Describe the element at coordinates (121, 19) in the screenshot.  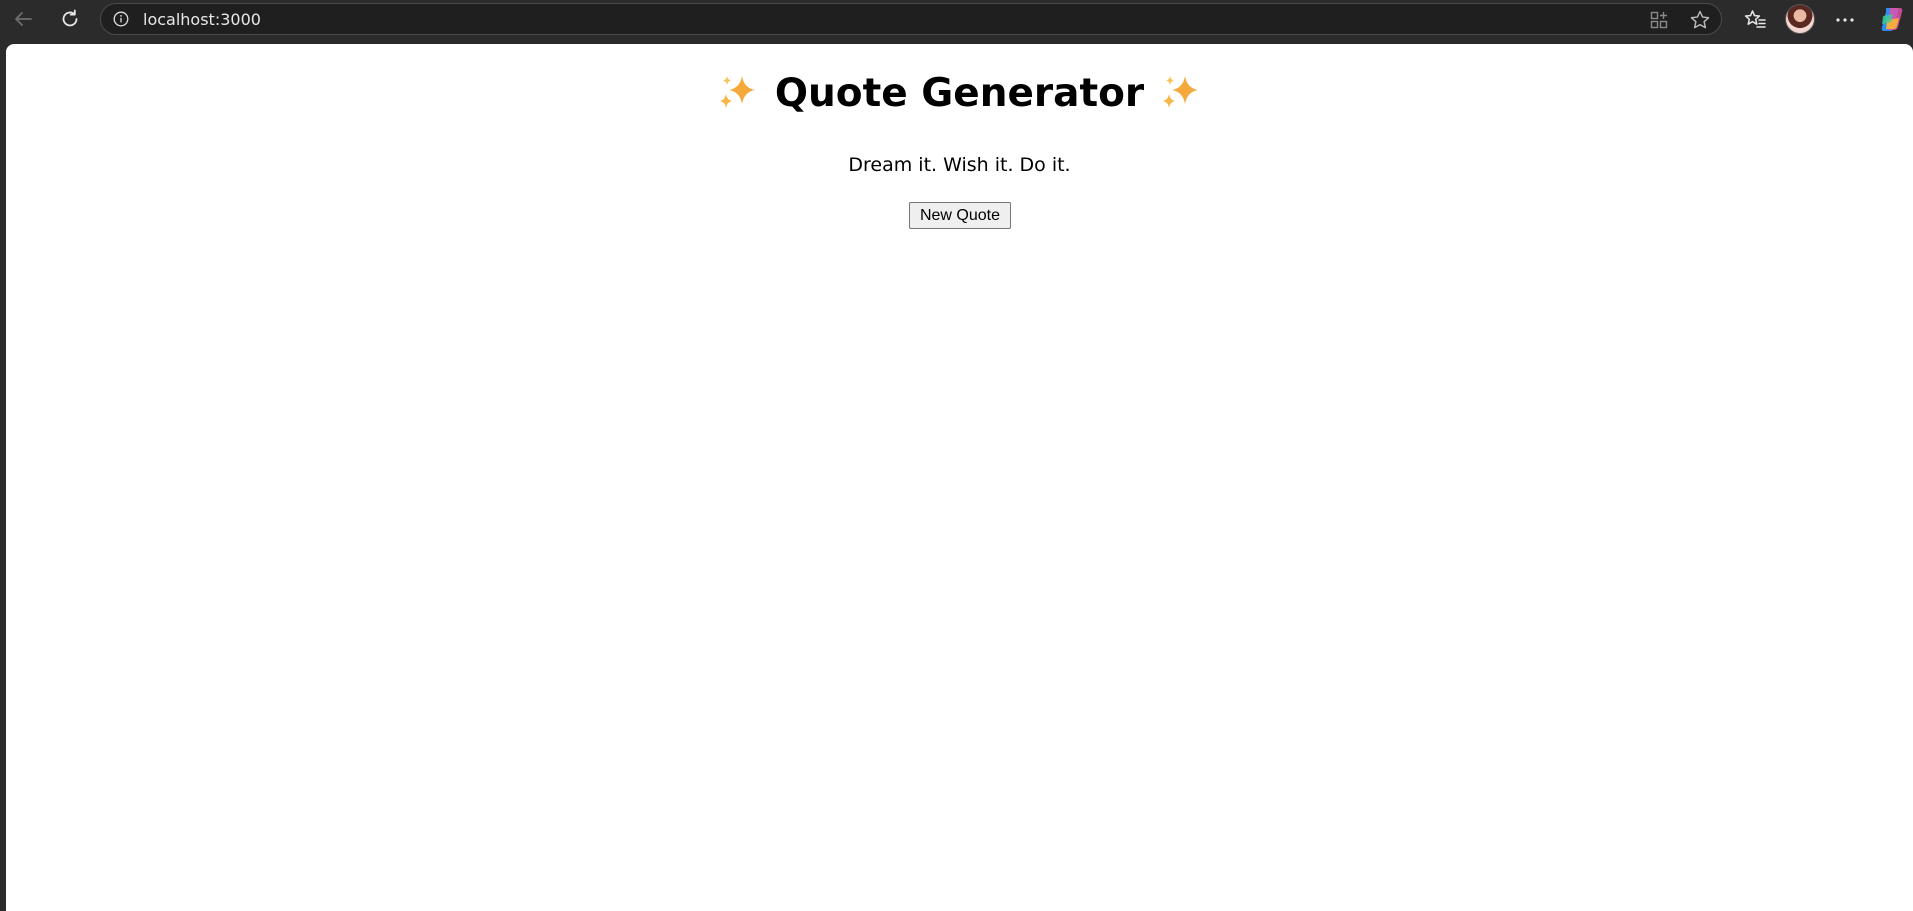
I see `info-icon` at that location.